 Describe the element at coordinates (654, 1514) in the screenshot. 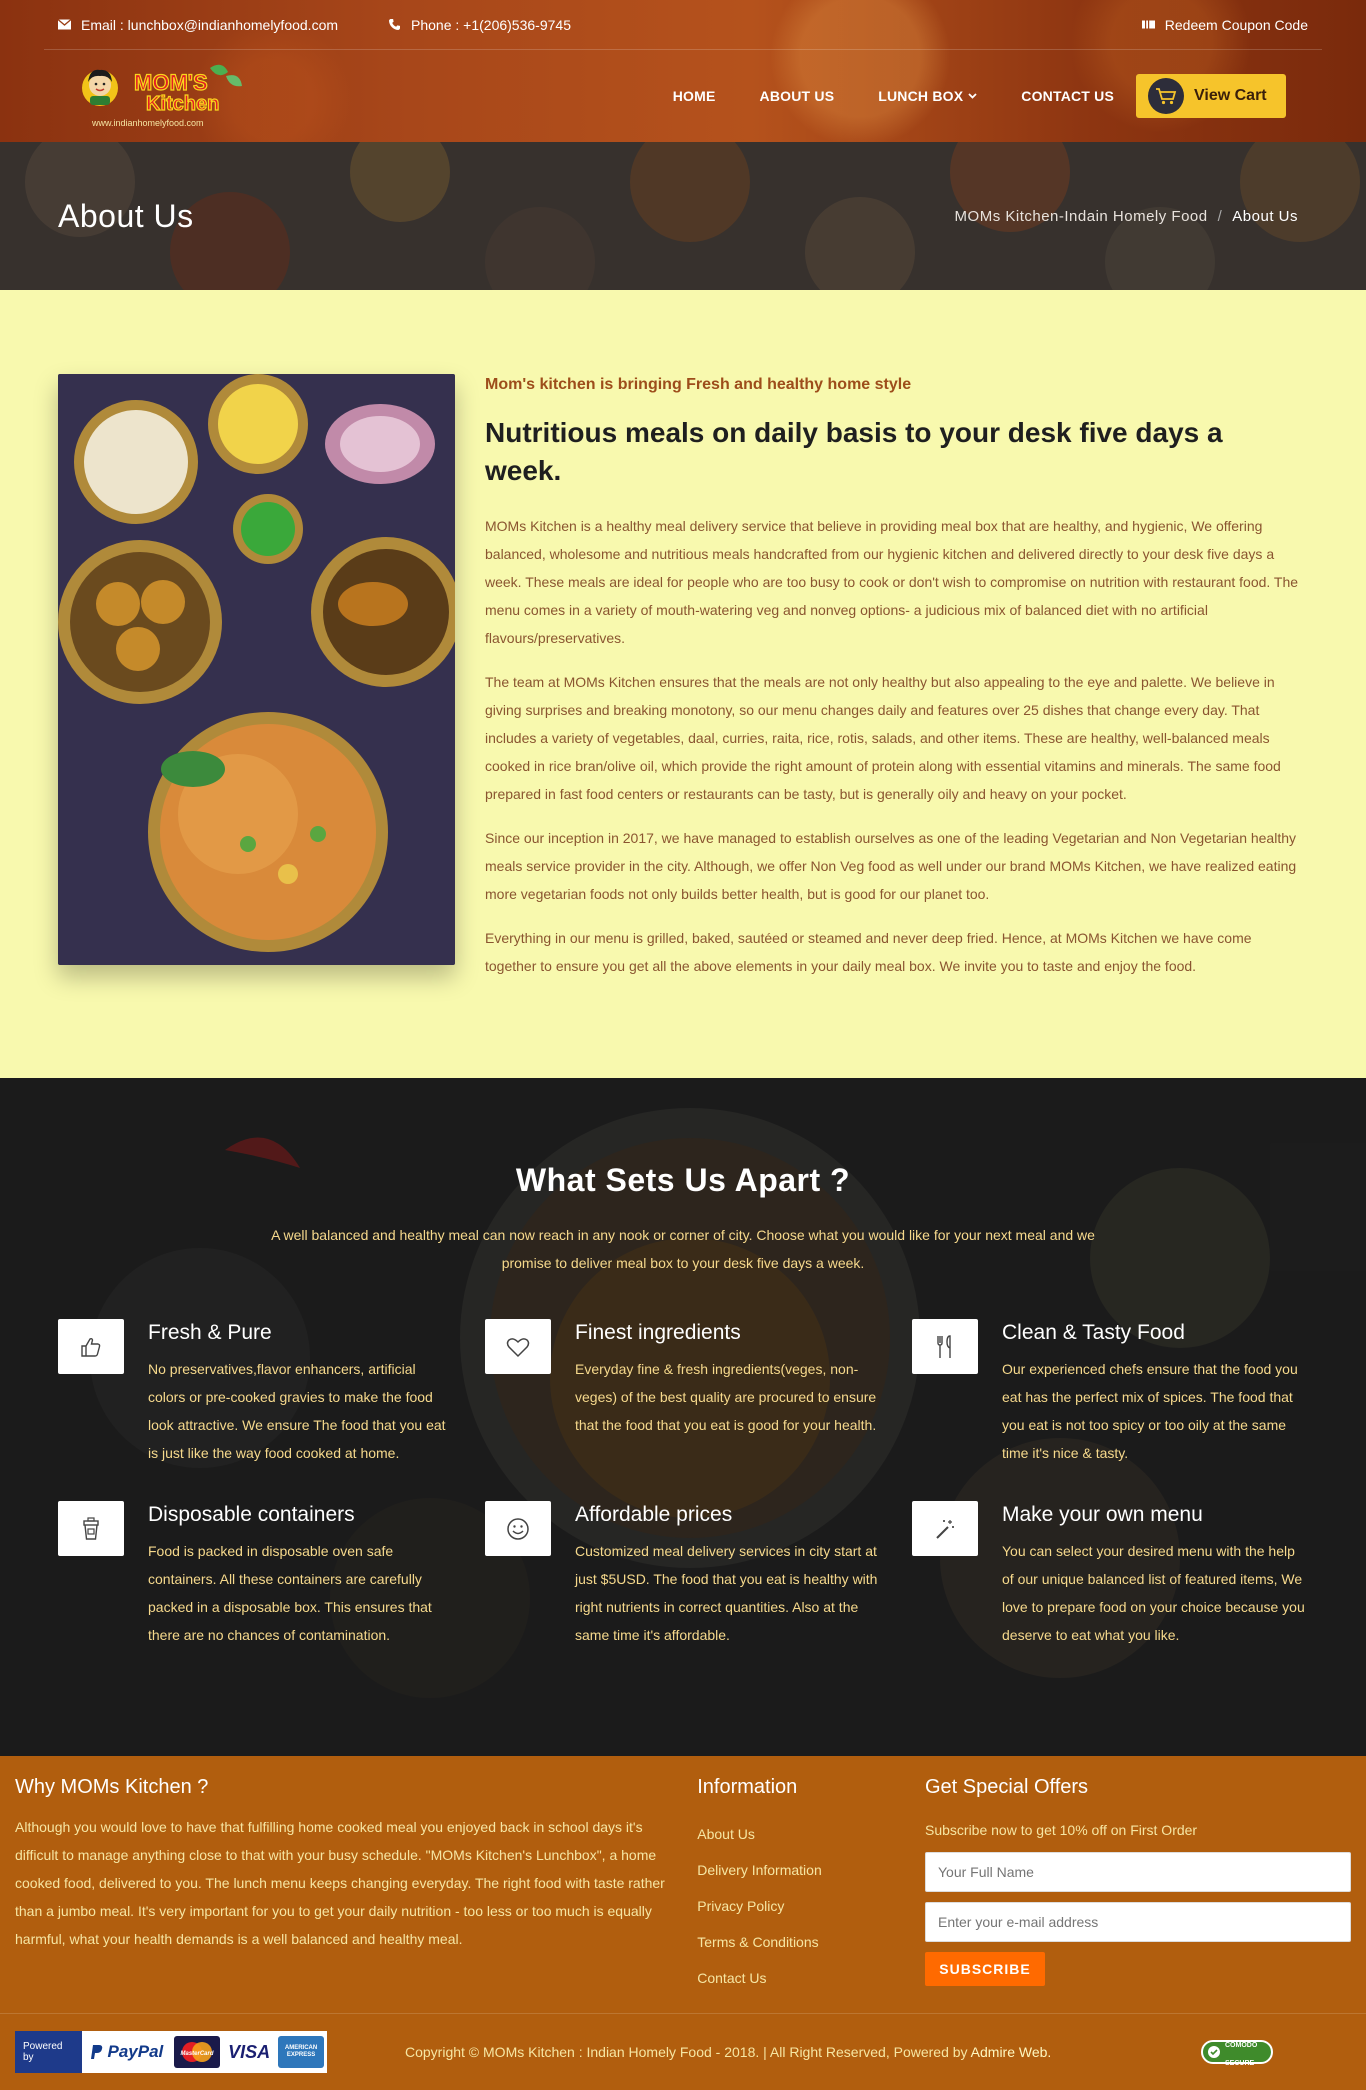

I see `feature-title: Affordable prices` at that location.